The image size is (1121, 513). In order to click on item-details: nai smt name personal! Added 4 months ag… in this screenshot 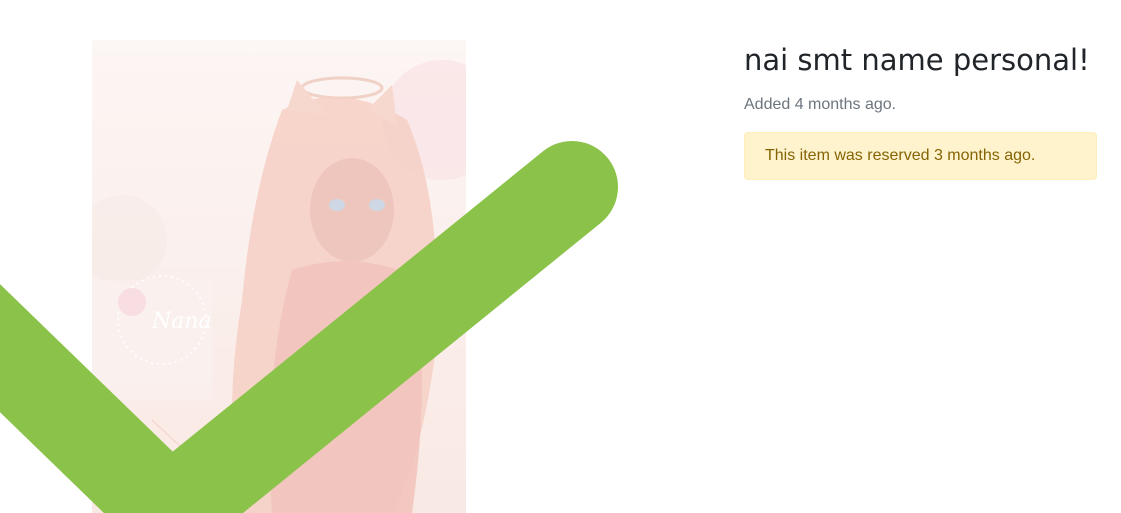, I will do `click(932, 110)`.